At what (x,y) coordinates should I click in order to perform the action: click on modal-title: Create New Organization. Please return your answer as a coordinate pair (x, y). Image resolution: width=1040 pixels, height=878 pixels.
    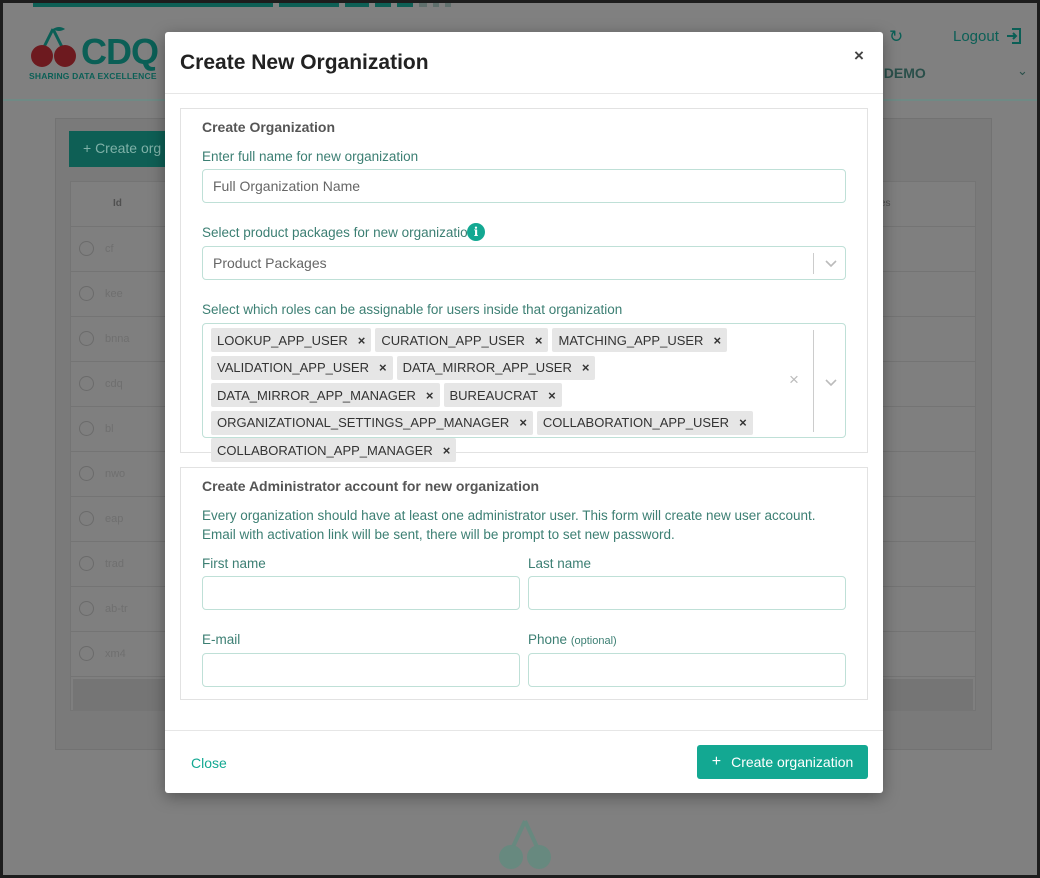
    Looking at the image, I should click on (304, 62).